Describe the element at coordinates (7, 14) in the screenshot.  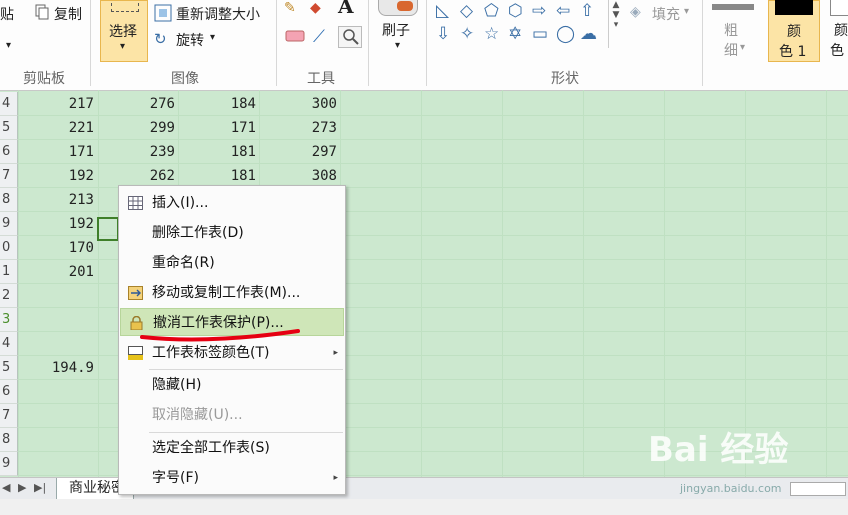
I see `paste-button: 贴` at that location.